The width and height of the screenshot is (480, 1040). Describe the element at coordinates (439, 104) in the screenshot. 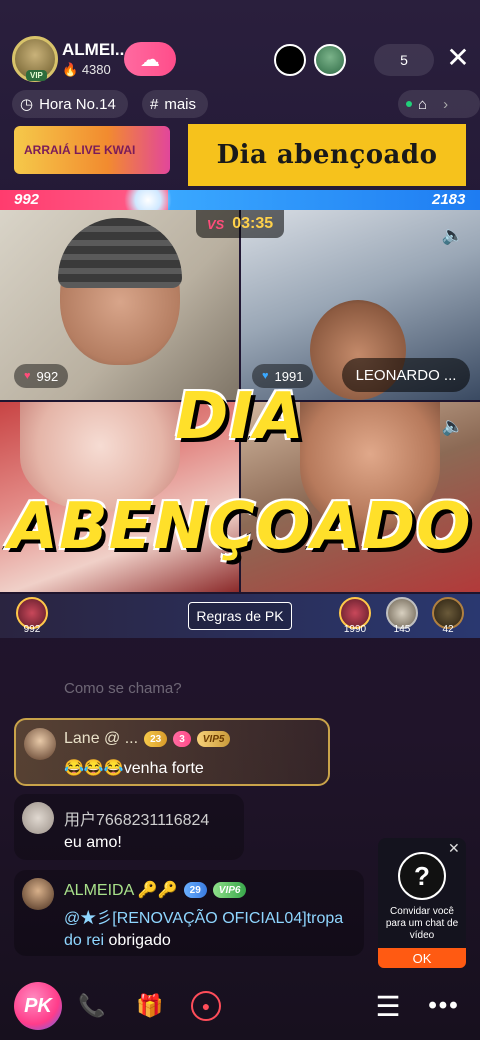

I see `home-chip: ⌂ ›` at that location.